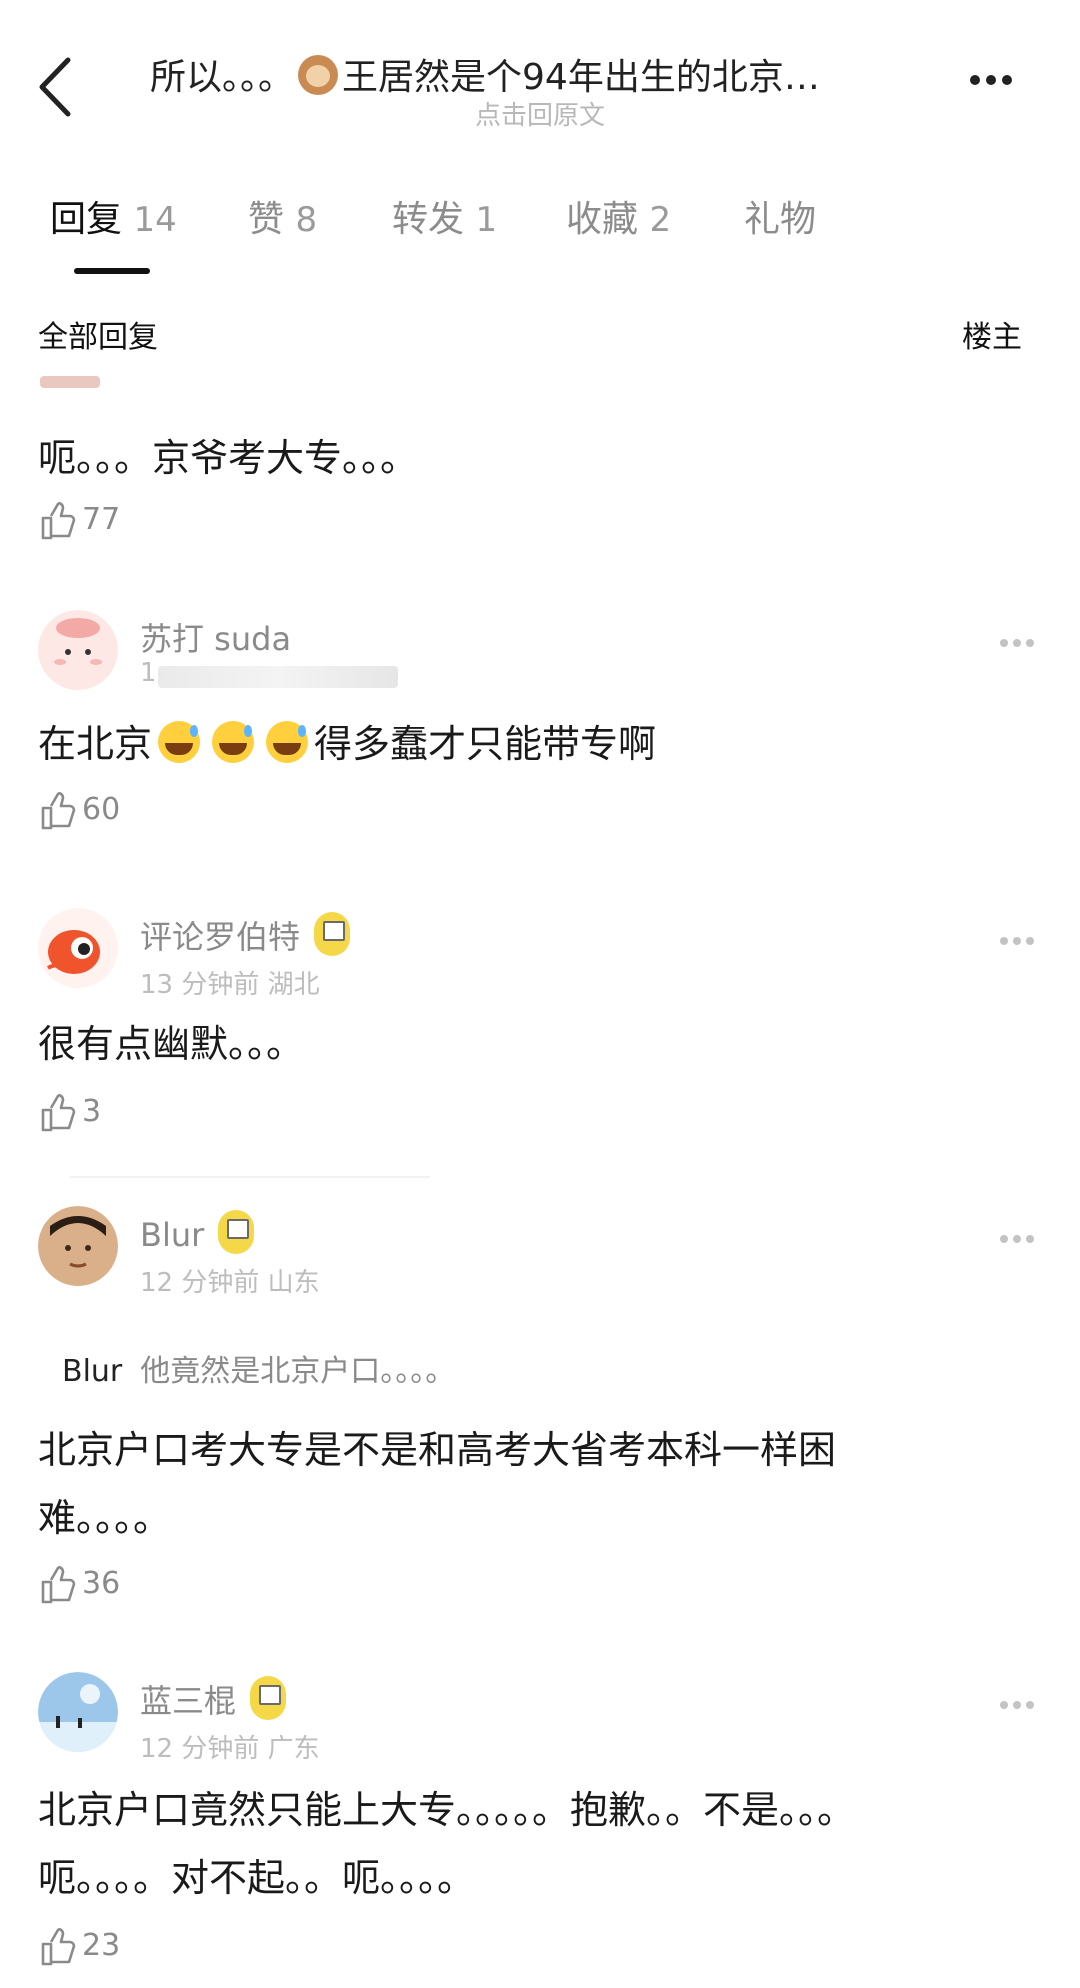 This screenshot has width=1080, height=1988. I want to click on quoted-reply: Blur 他竟然是北京户口。。。。, so click(258, 1368).